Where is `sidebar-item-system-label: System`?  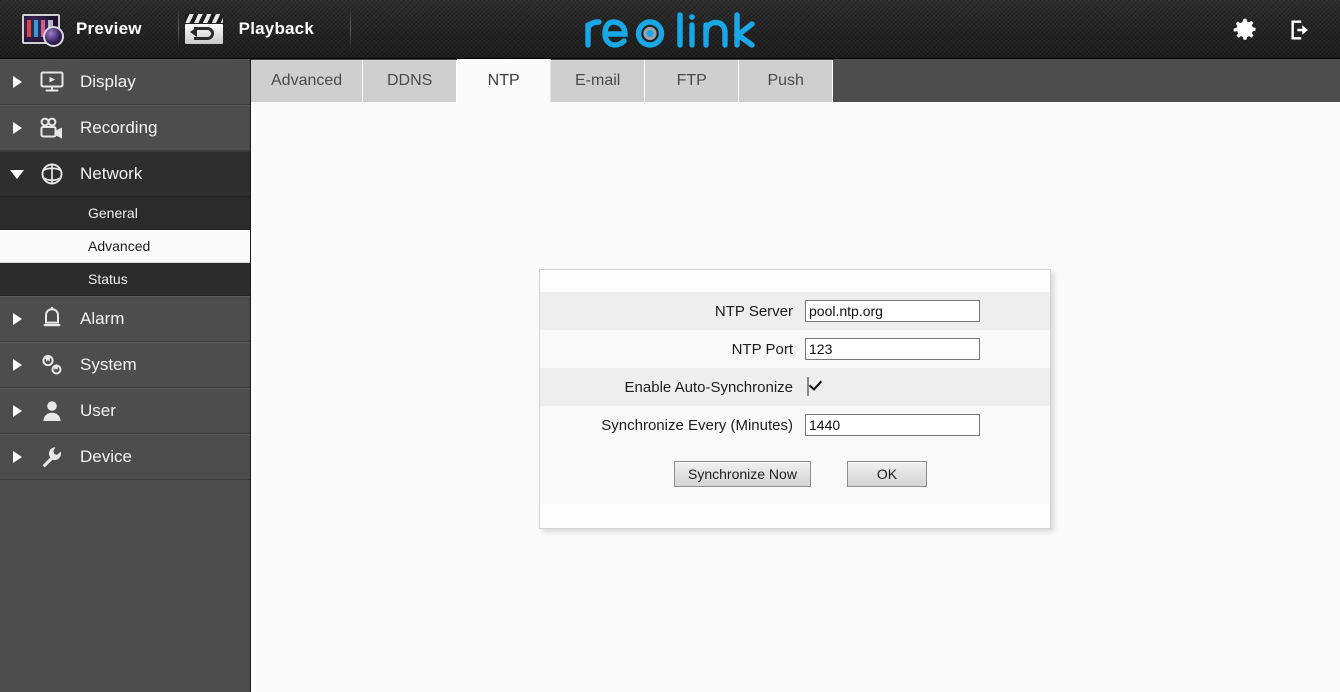 sidebar-item-system-label: System is located at coordinates (108, 364).